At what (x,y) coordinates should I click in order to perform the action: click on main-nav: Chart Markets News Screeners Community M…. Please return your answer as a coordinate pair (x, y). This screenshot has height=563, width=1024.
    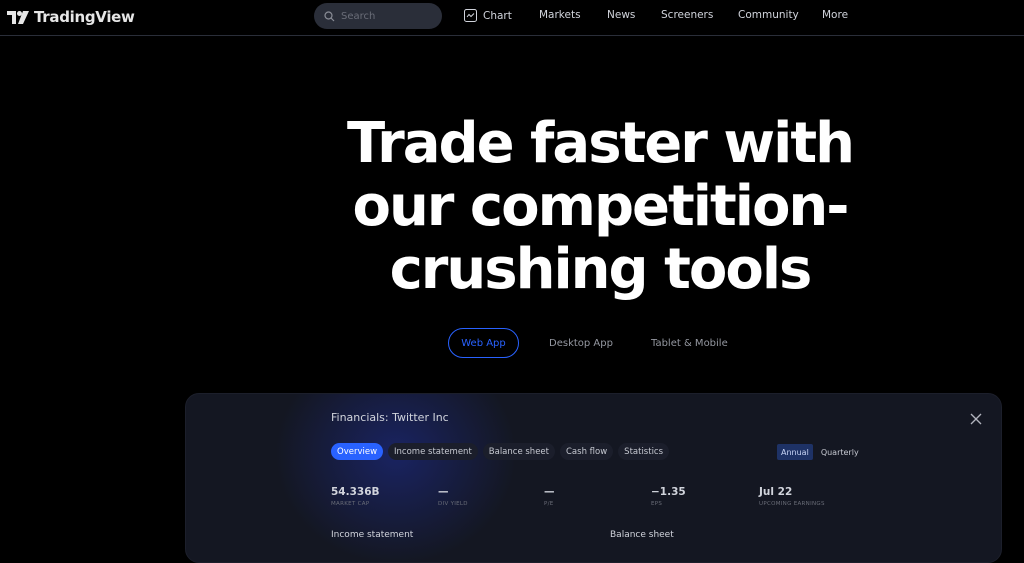
    Looking at the image, I should click on (512, 16).